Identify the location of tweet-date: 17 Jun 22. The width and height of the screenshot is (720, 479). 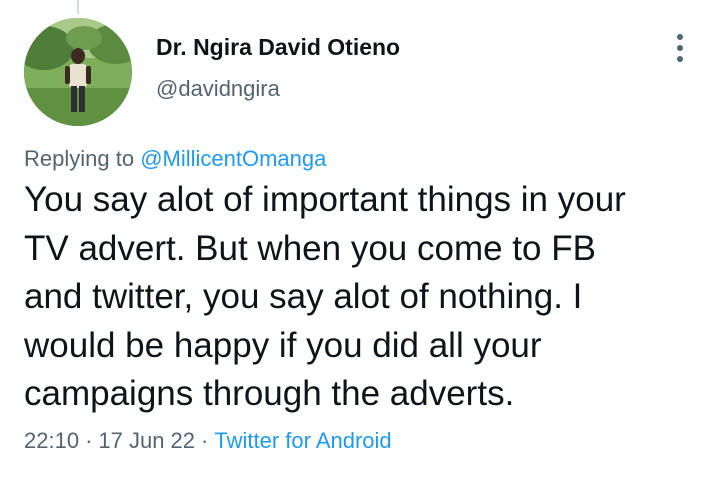
(146, 440).